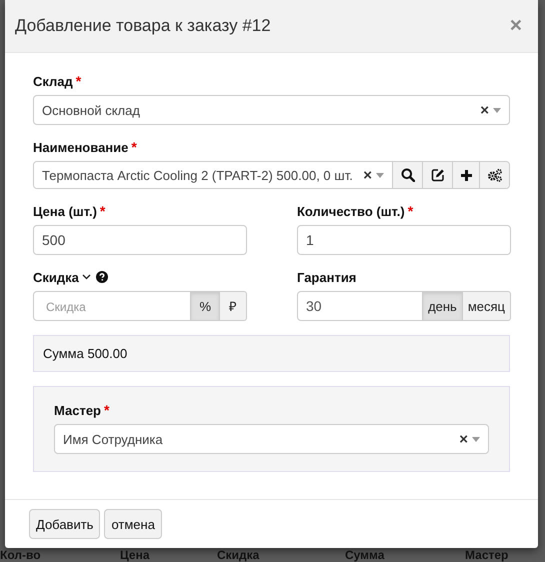 The width and height of the screenshot is (545, 562). I want to click on unit-toggle: месяц, so click(486, 306).